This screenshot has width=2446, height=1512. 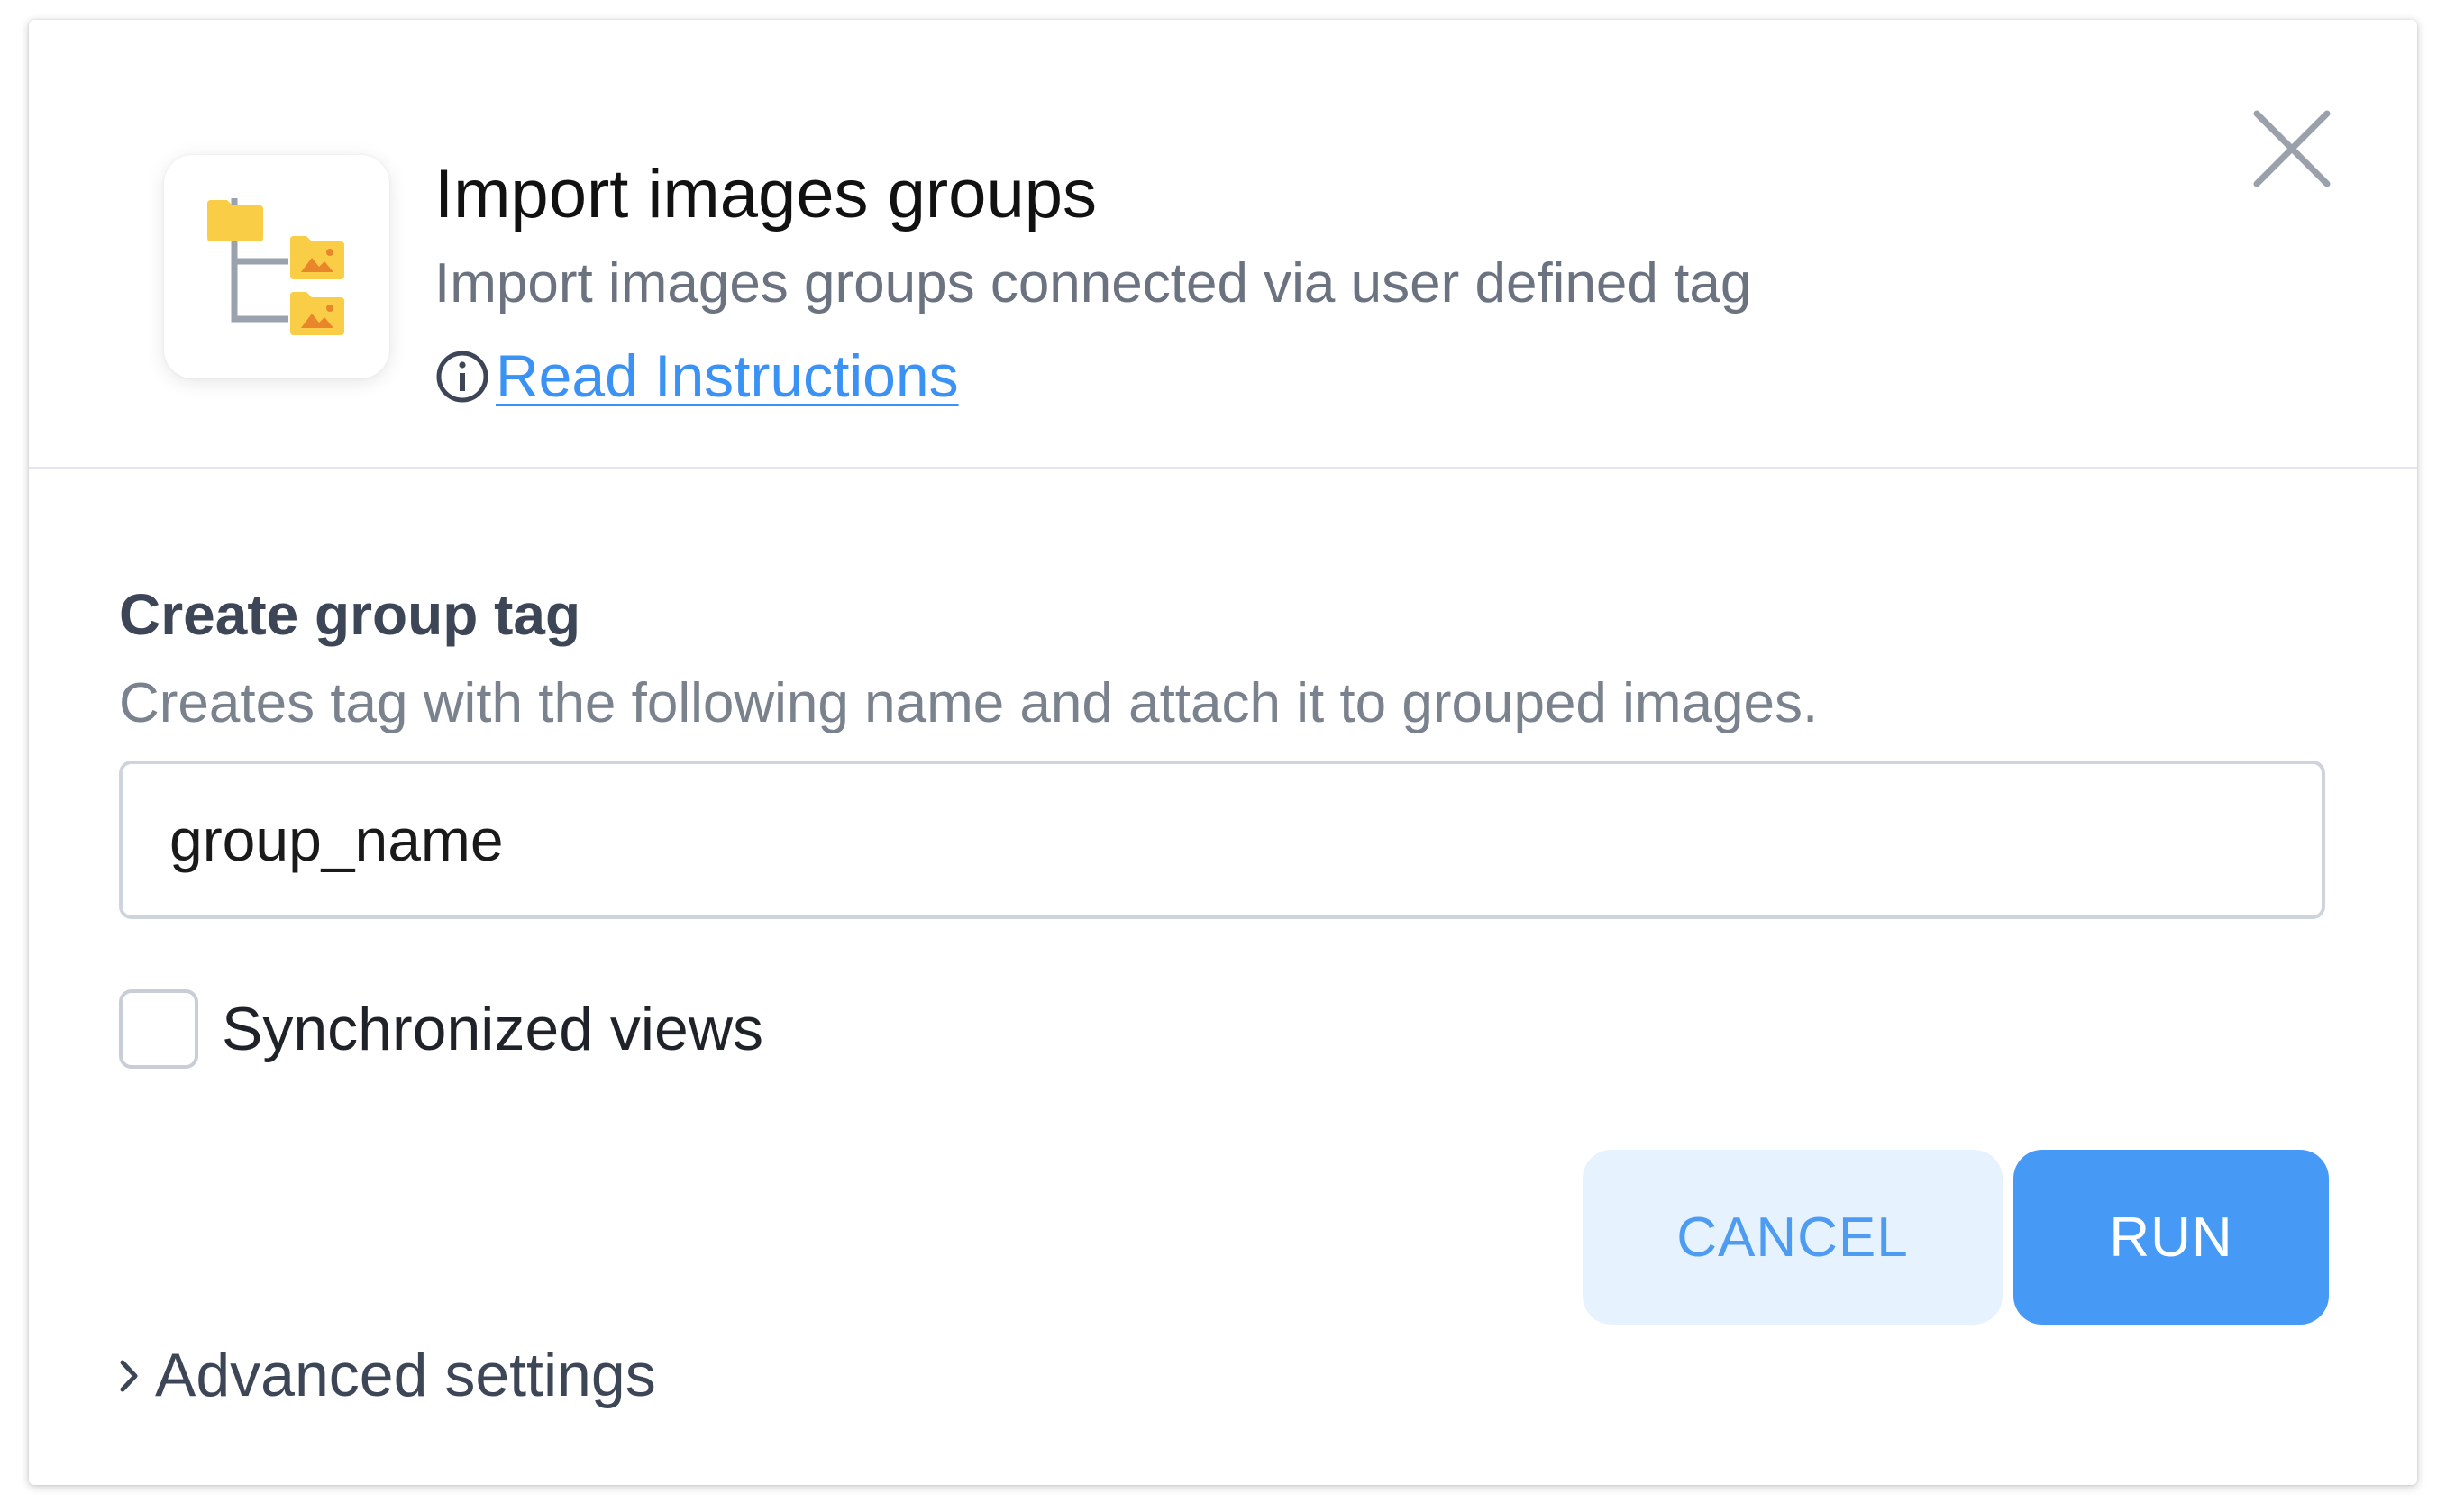 What do you see at coordinates (1222, 840) in the screenshot?
I see `group-tag-input` at bounding box center [1222, 840].